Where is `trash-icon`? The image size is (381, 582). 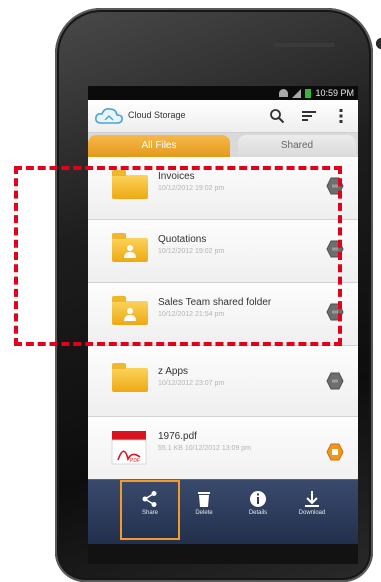 trash-icon is located at coordinates (204, 499).